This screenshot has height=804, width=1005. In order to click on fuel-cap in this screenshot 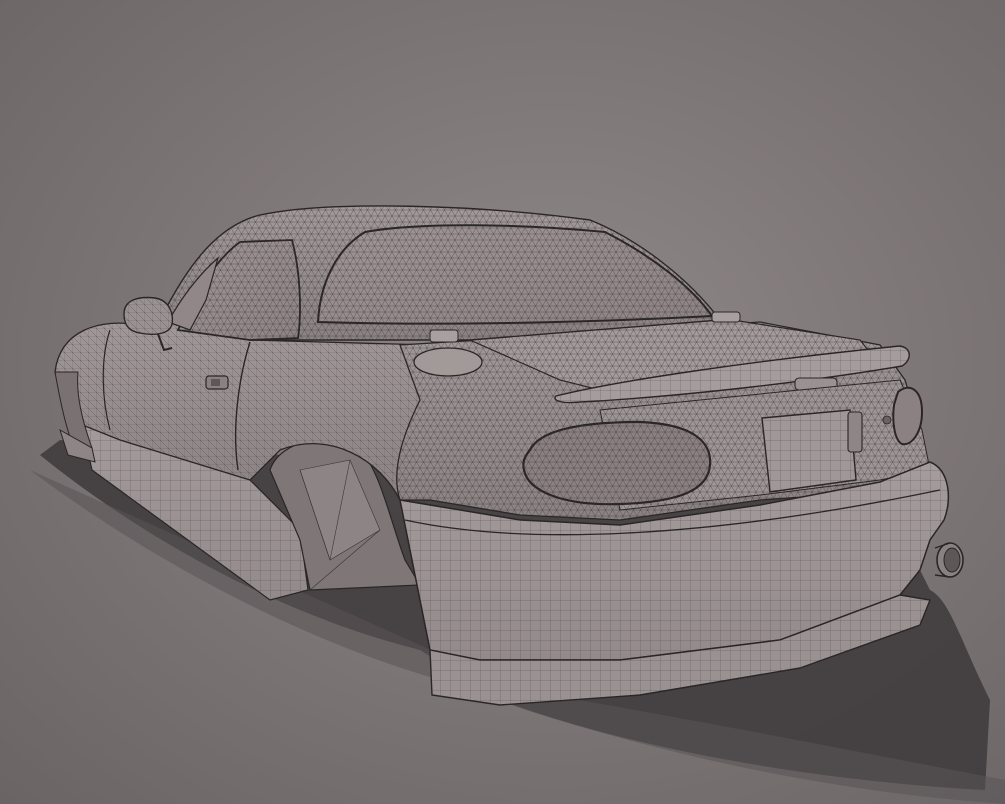, I will do `click(448, 362)`.